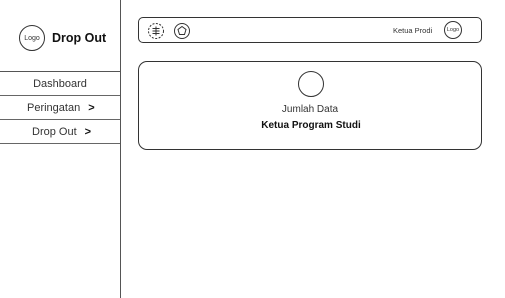 The image size is (505, 298). Describe the element at coordinates (310, 109) in the screenshot. I see `card-label: Jumlah Data` at that location.